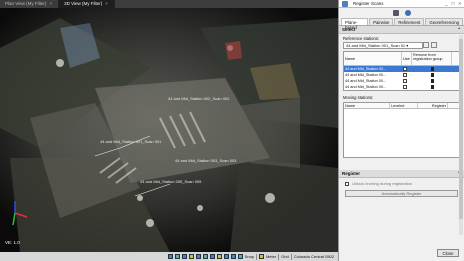 The width and height of the screenshot is (464, 261). Describe the element at coordinates (434, 45) in the screenshot. I see `pick-station-icon` at that location.